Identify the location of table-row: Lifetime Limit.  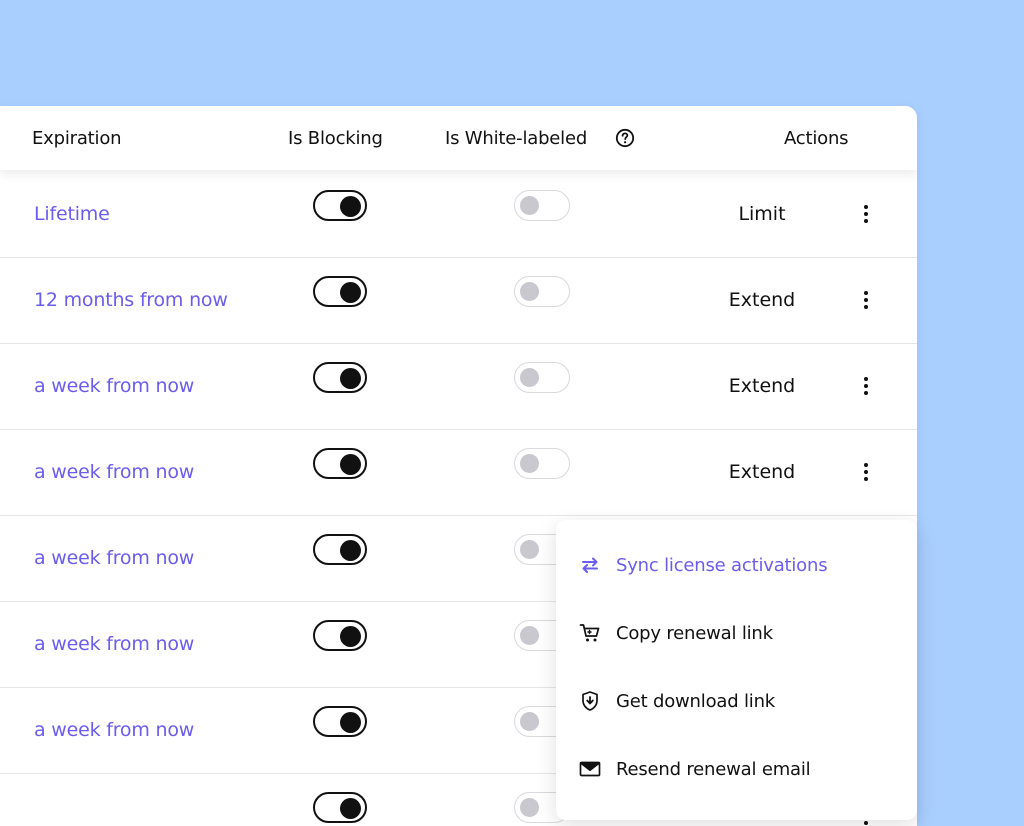
(458, 214).